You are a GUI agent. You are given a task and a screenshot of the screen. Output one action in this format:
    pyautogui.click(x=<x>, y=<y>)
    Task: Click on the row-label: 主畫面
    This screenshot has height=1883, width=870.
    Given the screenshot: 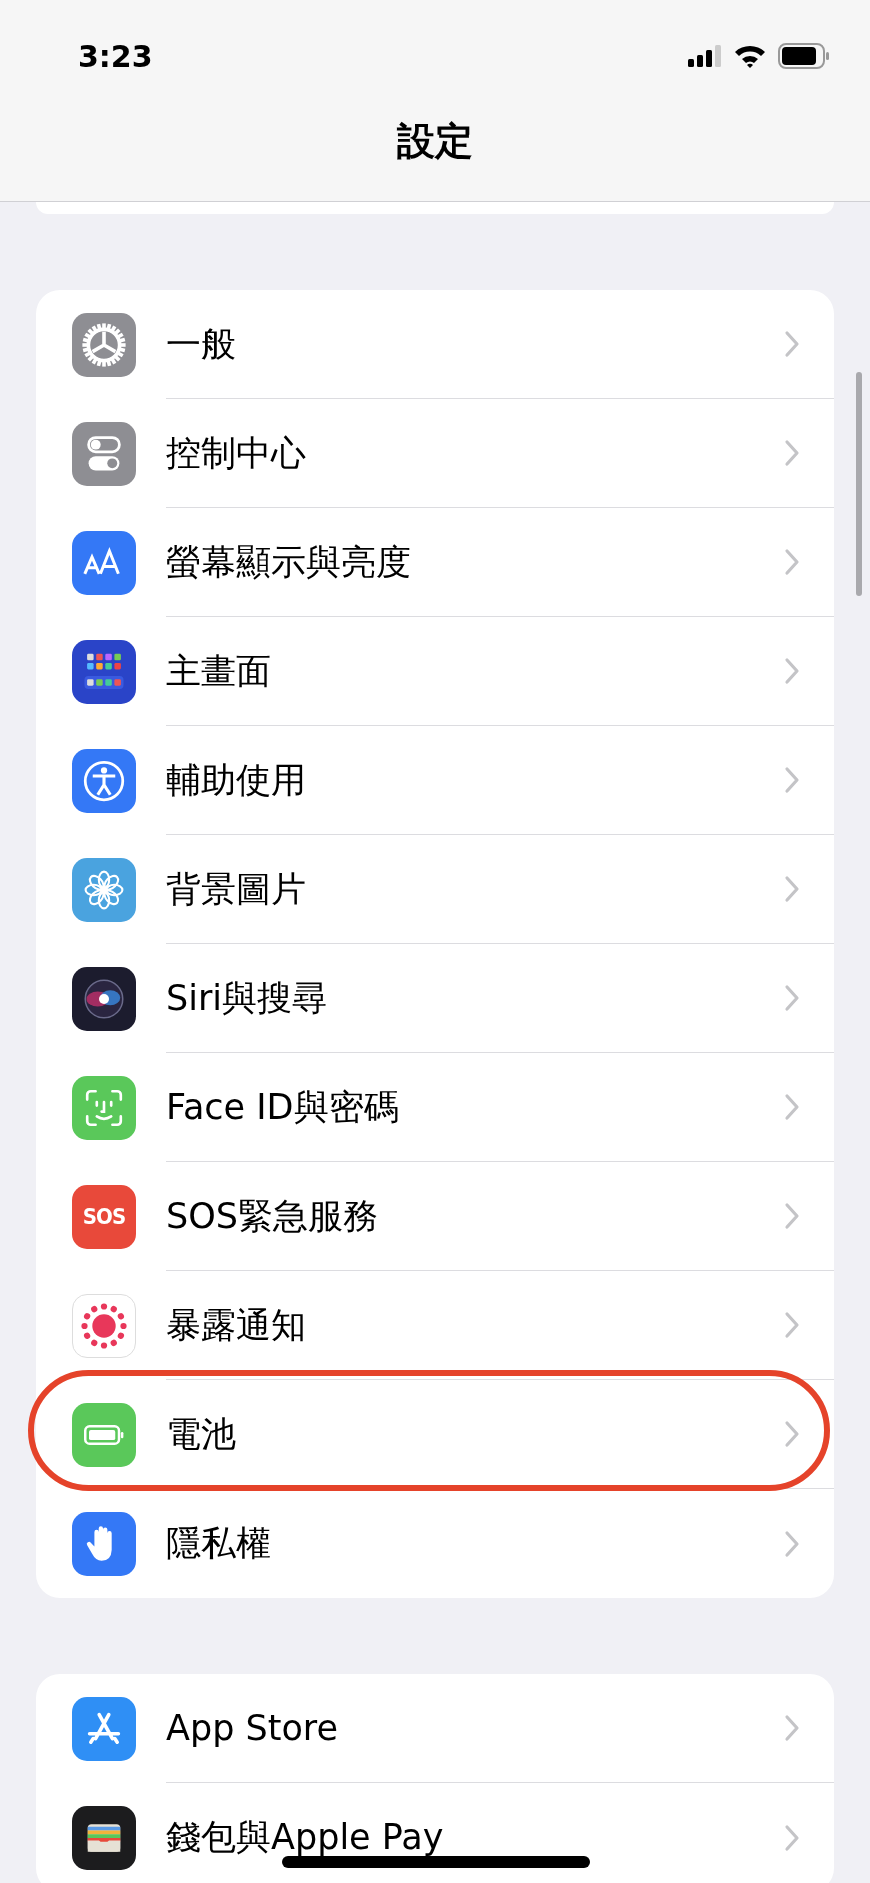 What is the action you would take?
    pyautogui.click(x=218, y=671)
    